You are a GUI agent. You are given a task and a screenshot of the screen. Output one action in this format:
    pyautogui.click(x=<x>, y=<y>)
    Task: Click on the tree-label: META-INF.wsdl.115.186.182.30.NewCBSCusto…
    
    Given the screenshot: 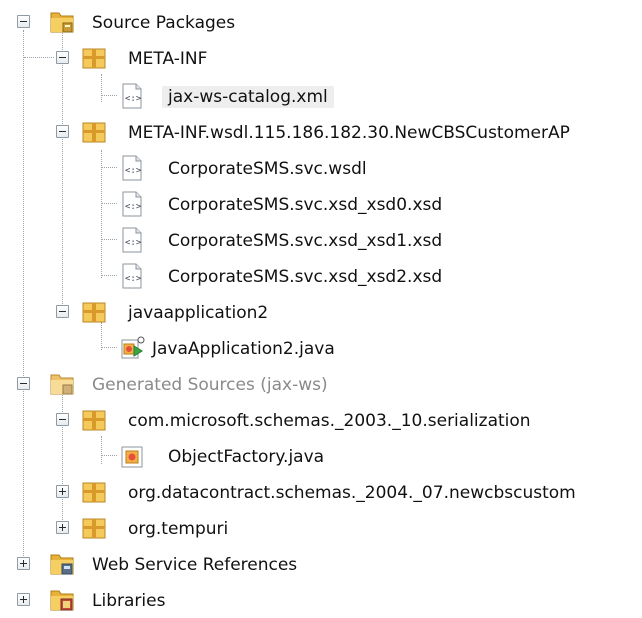 What is the action you would take?
    pyautogui.click(x=349, y=133)
    